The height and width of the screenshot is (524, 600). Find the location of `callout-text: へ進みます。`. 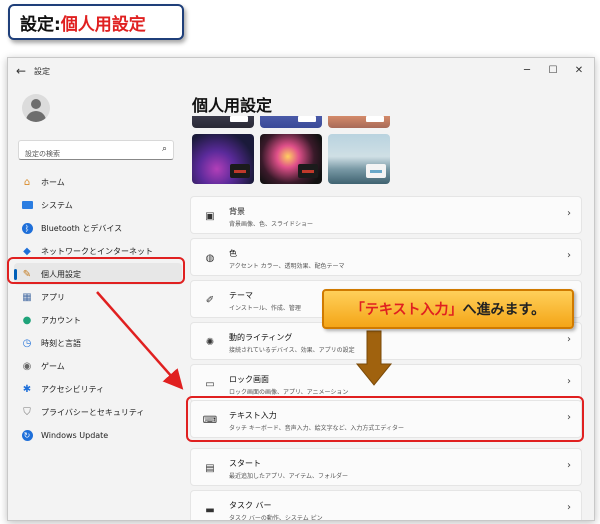

callout-text: へ進みます。 is located at coordinates (504, 310).